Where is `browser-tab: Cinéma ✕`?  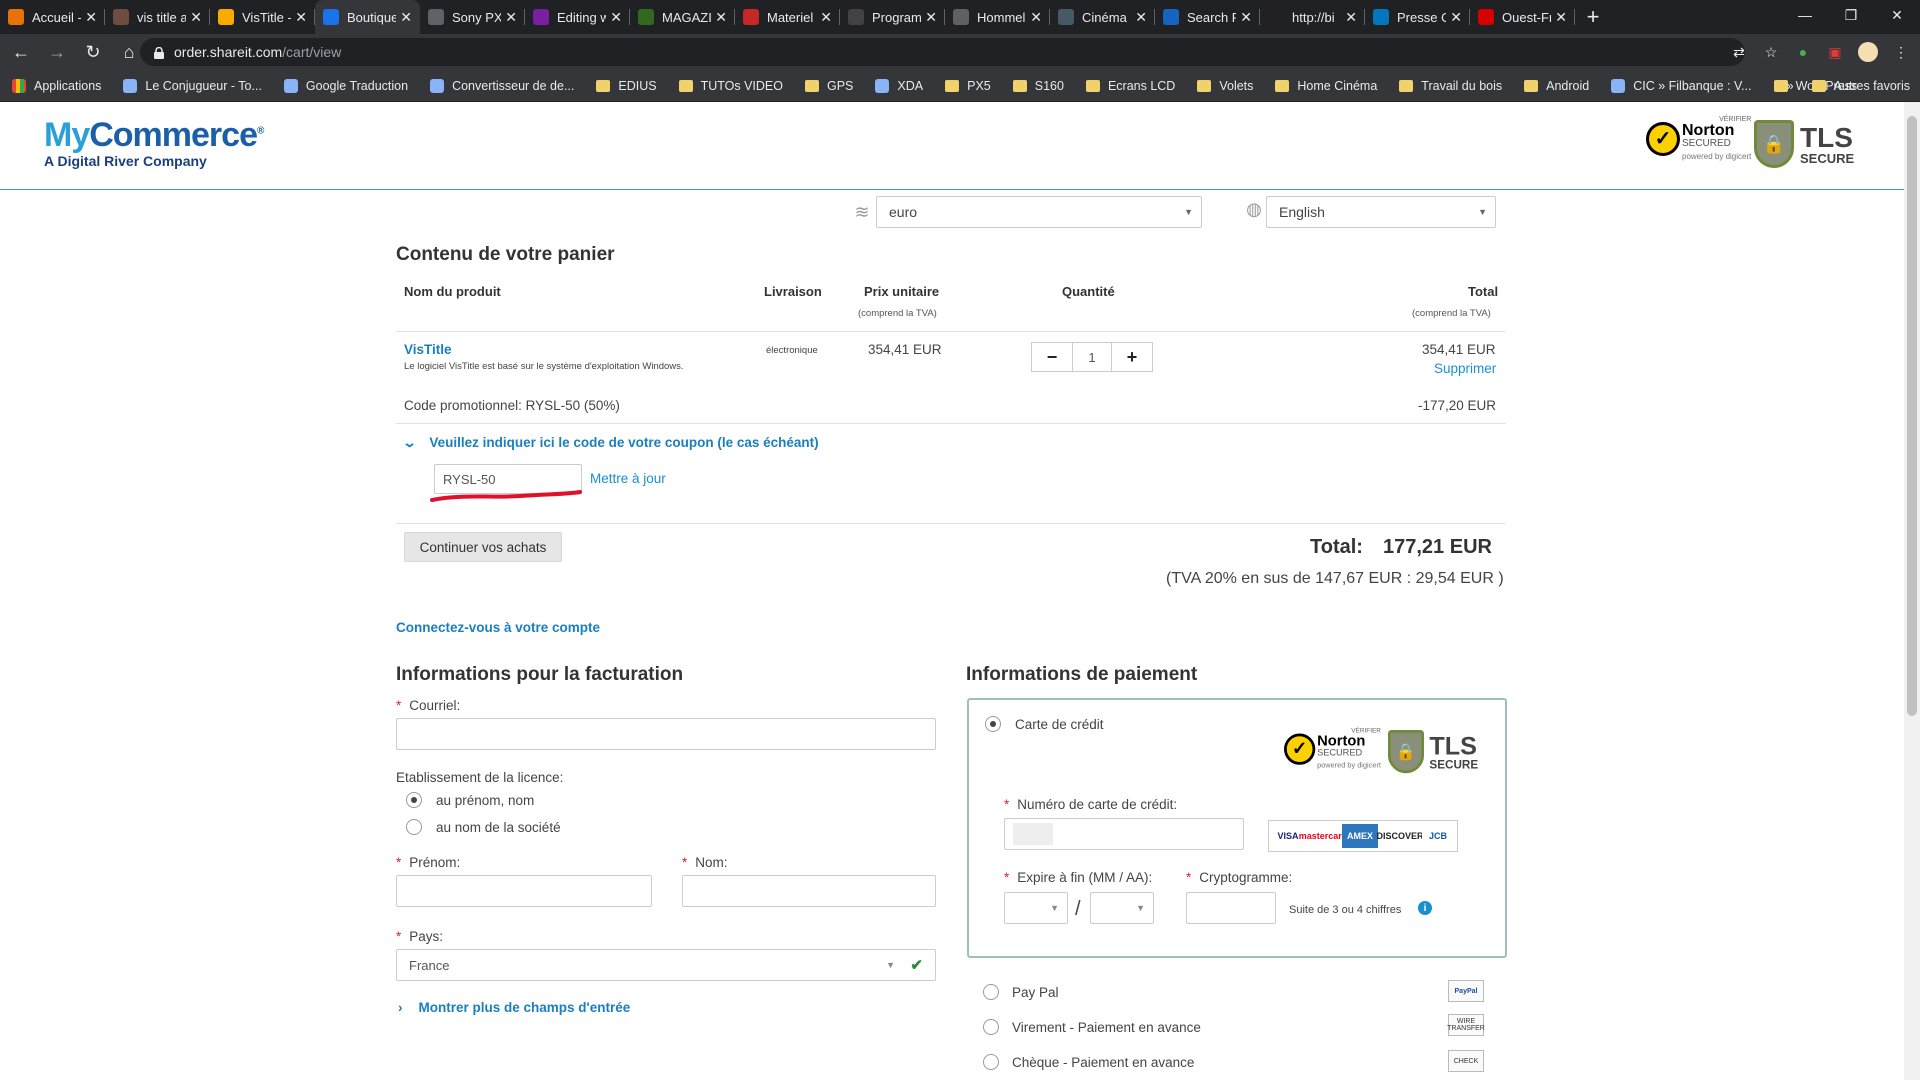 browser-tab: Cinéma ✕ is located at coordinates (1102, 17).